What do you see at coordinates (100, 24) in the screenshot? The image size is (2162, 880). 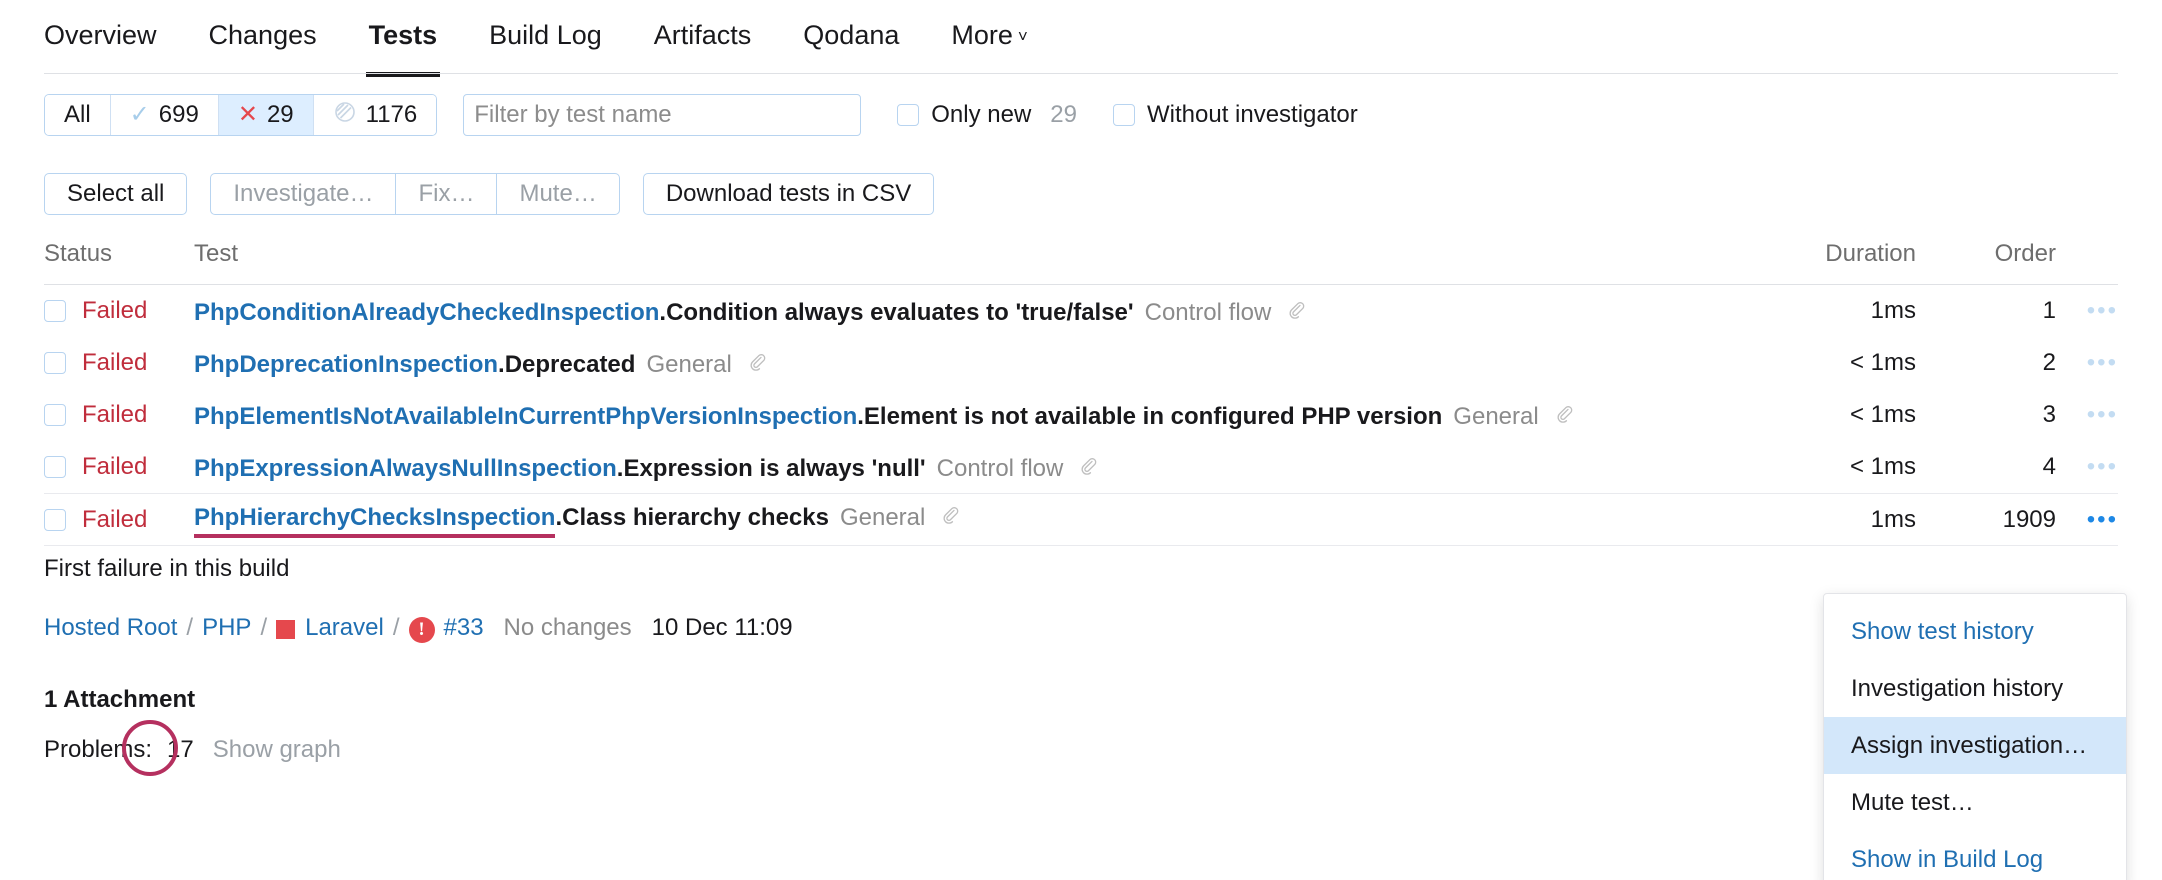 I see `tab-overview: Overview` at bounding box center [100, 24].